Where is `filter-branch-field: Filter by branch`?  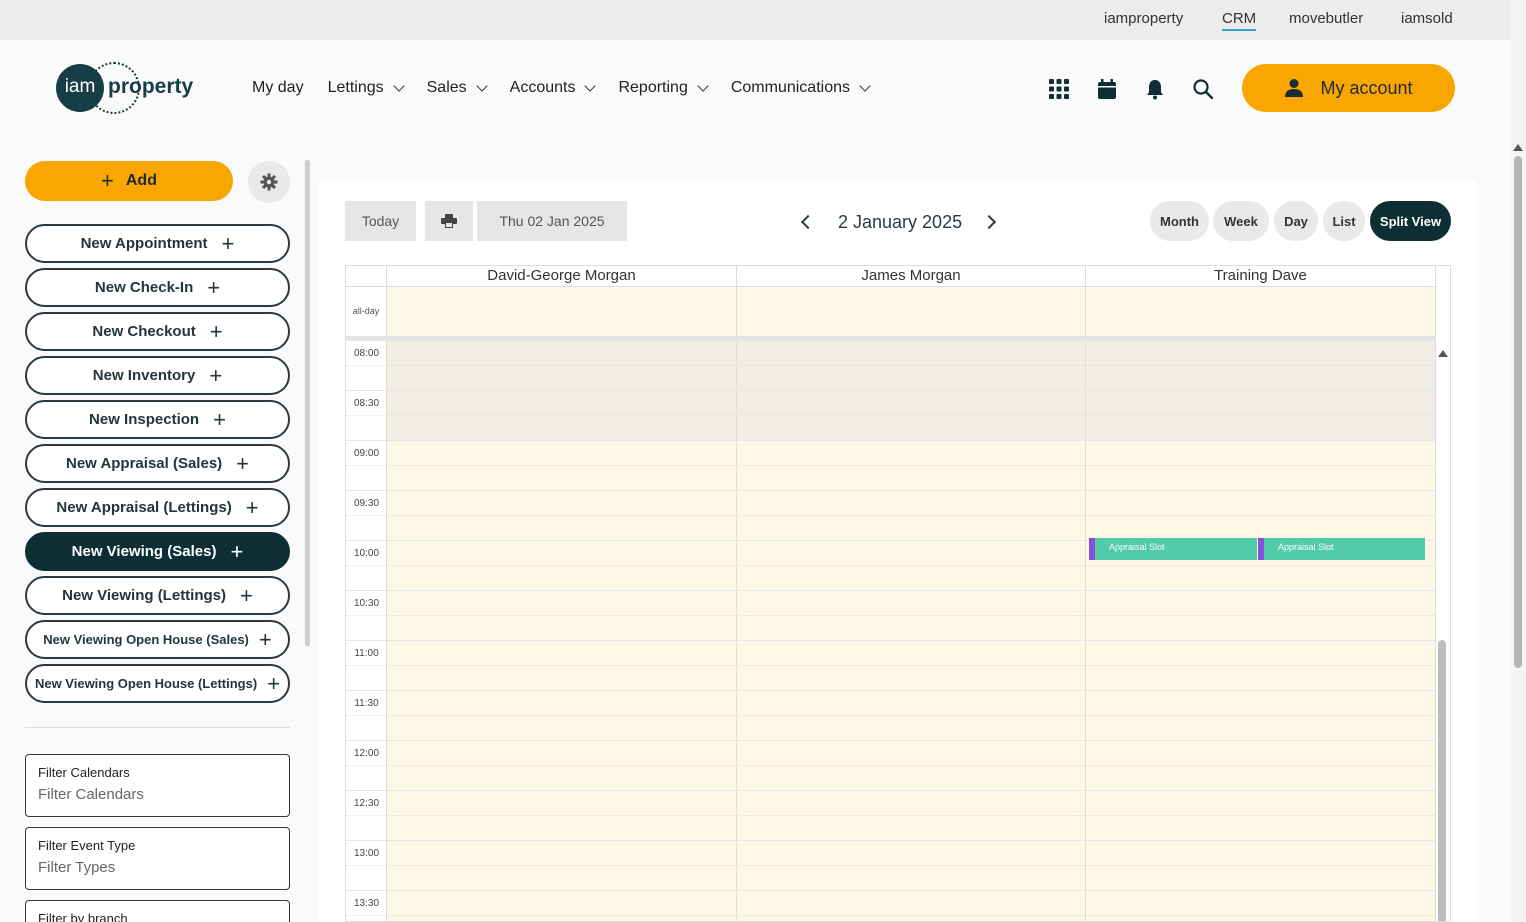
filter-branch-field: Filter by branch is located at coordinates (157, 911).